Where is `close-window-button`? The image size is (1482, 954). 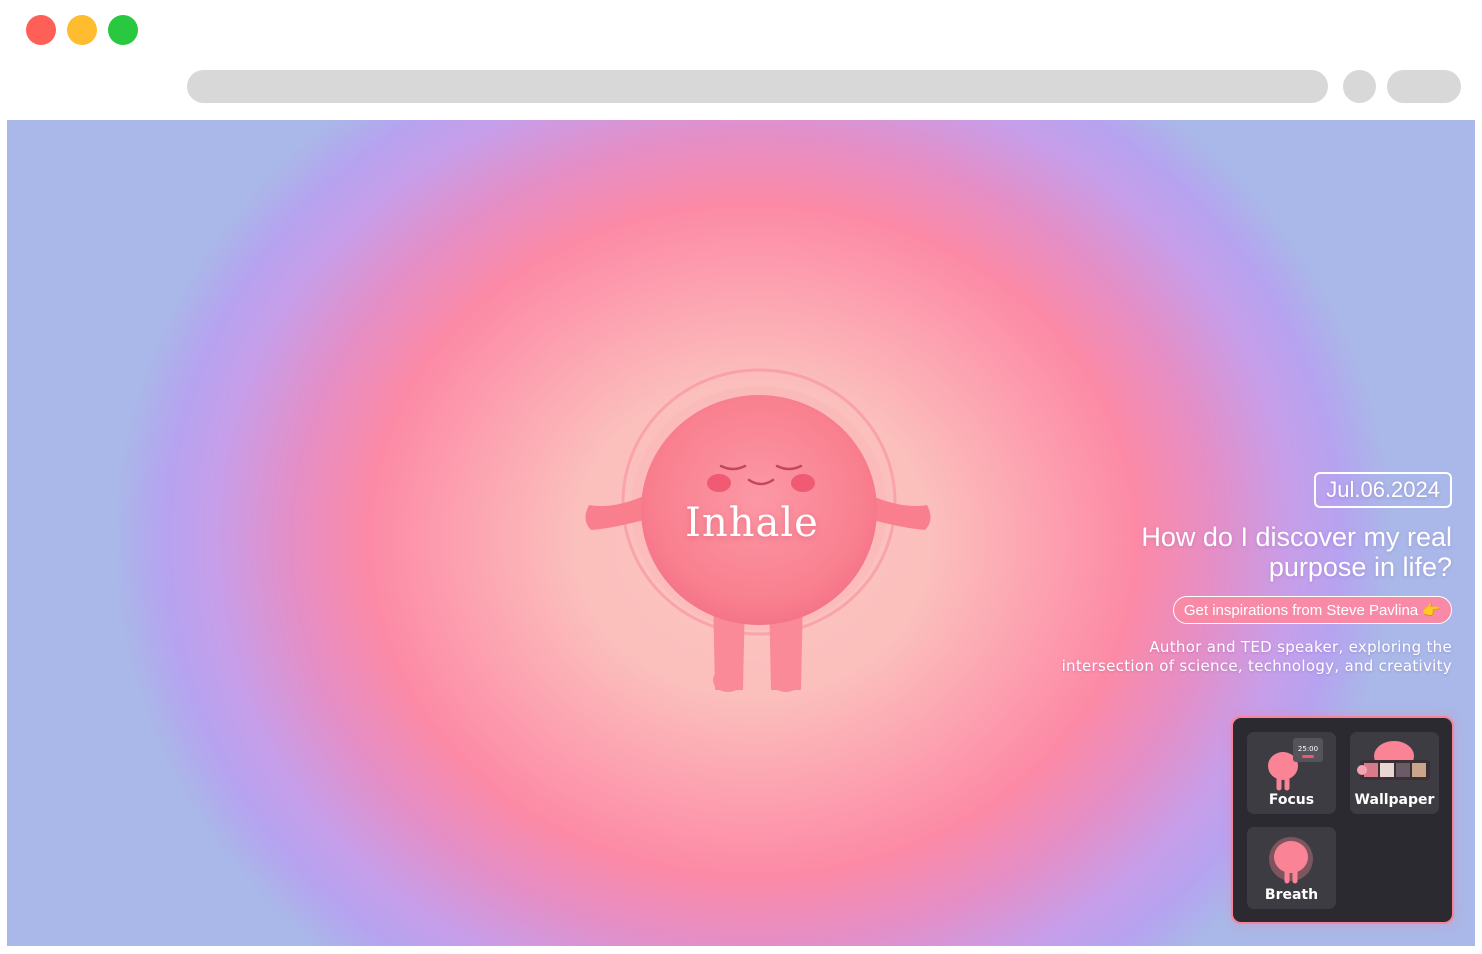 close-window-button is located at coordinates (41, 30).